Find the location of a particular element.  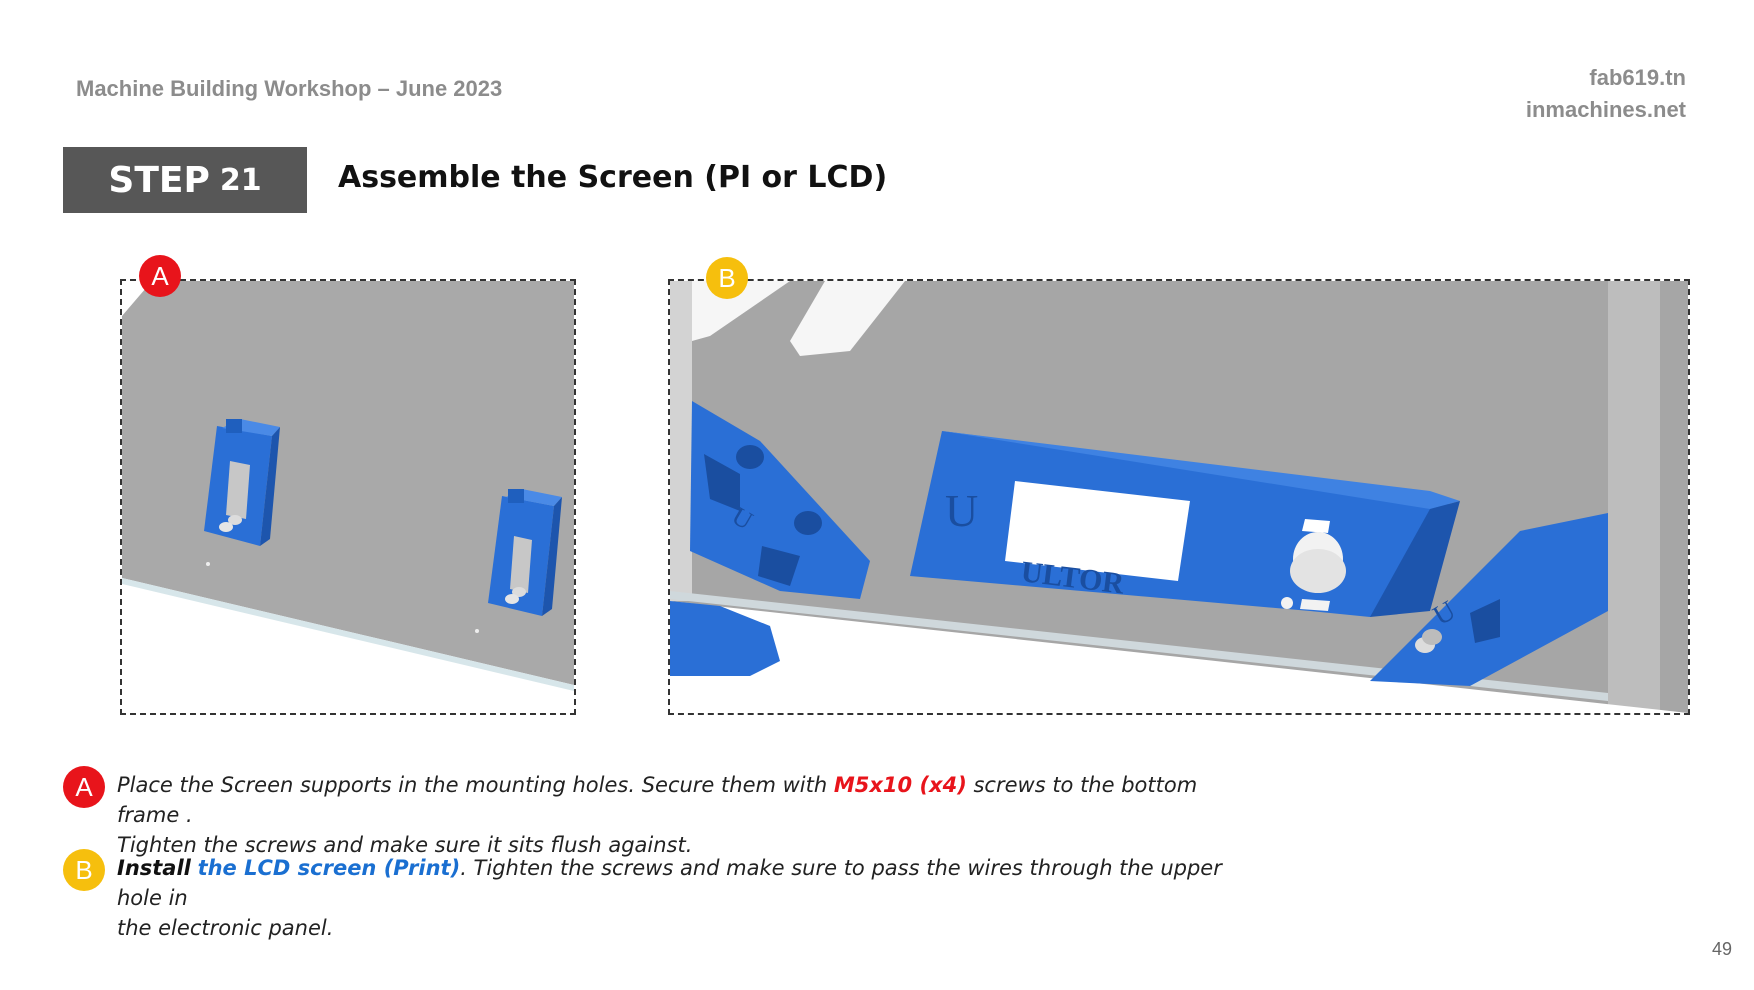

figure-a-render is located at coordinates (348, 486).